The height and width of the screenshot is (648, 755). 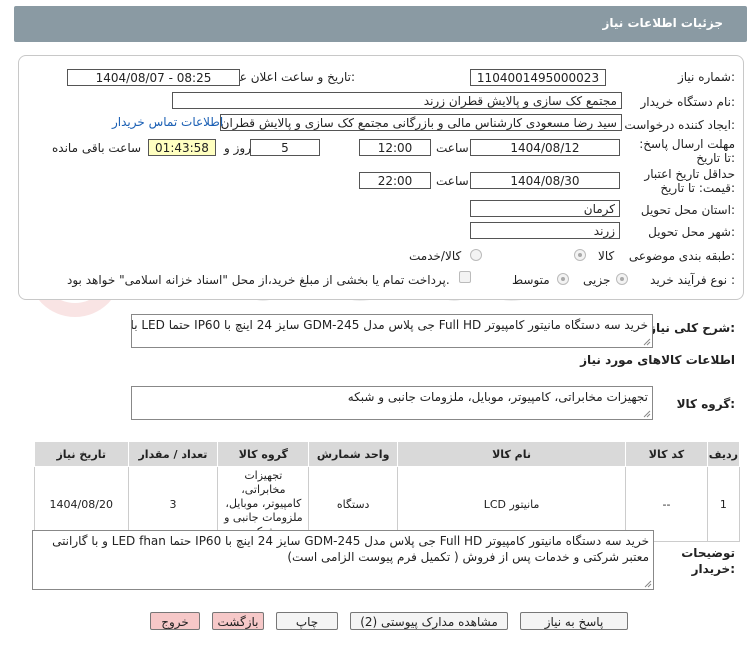 I want to click on reply-button: پاسخ به نیاز, so click(x=574, y=621).